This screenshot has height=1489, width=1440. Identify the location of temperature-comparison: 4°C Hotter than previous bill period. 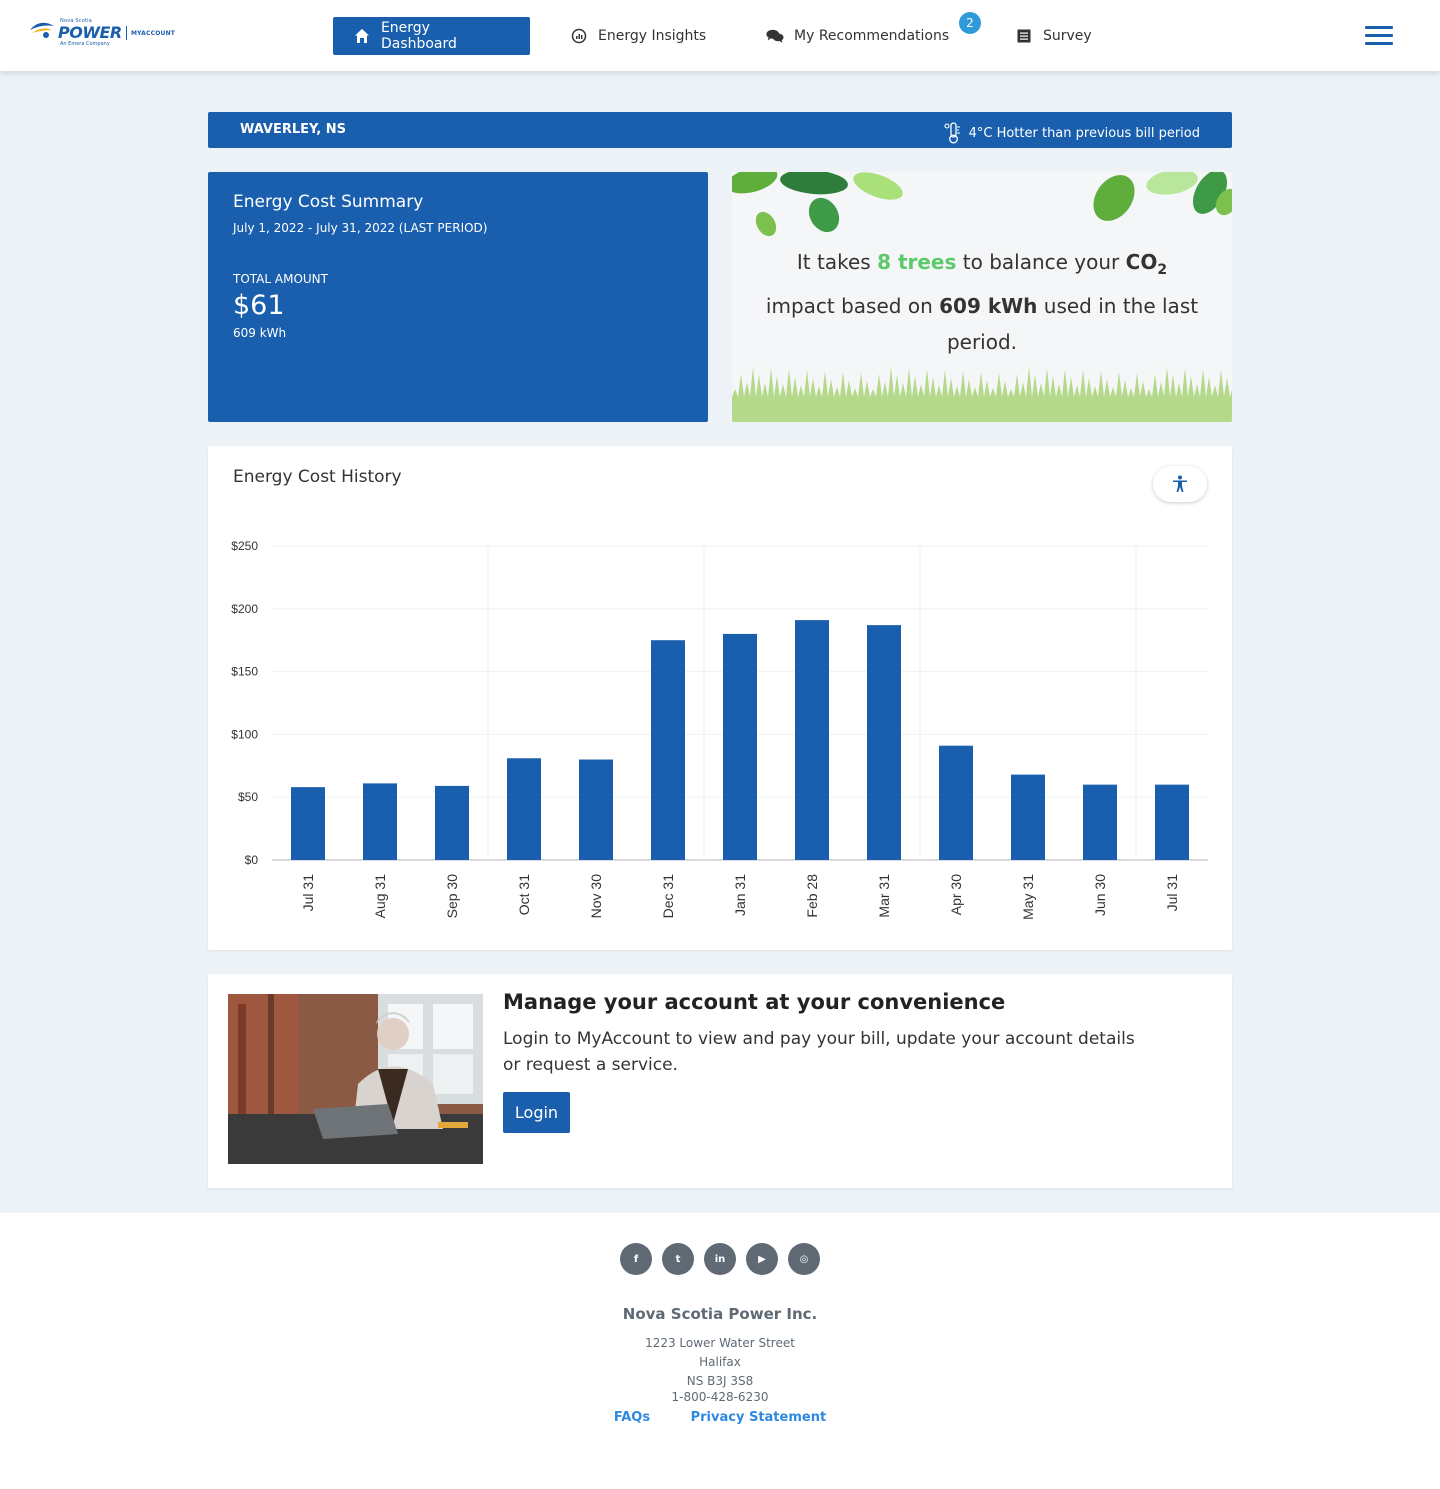
(1071, 133).